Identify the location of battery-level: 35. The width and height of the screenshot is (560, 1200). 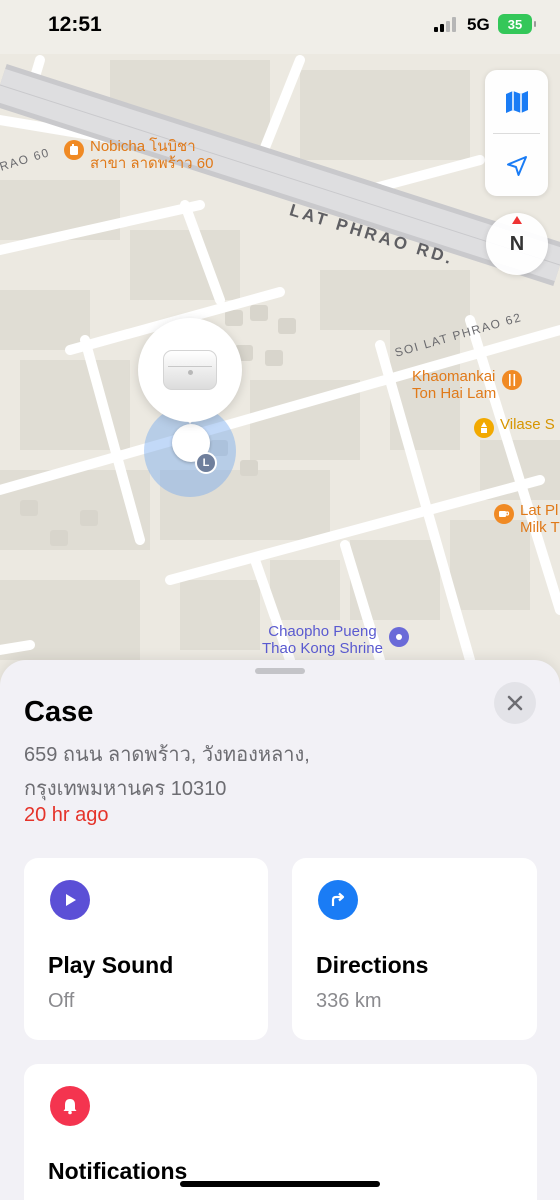
(515, 24).